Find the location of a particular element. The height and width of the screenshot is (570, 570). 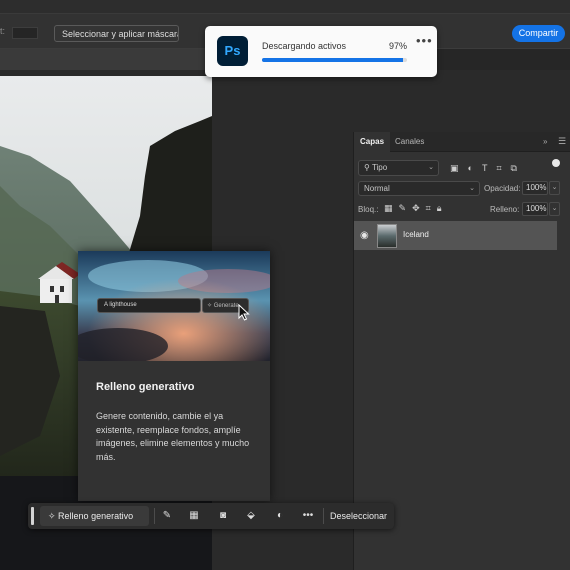

generative-fill-button: ✧ Relleno generativo is located at coordinates (94, 516).